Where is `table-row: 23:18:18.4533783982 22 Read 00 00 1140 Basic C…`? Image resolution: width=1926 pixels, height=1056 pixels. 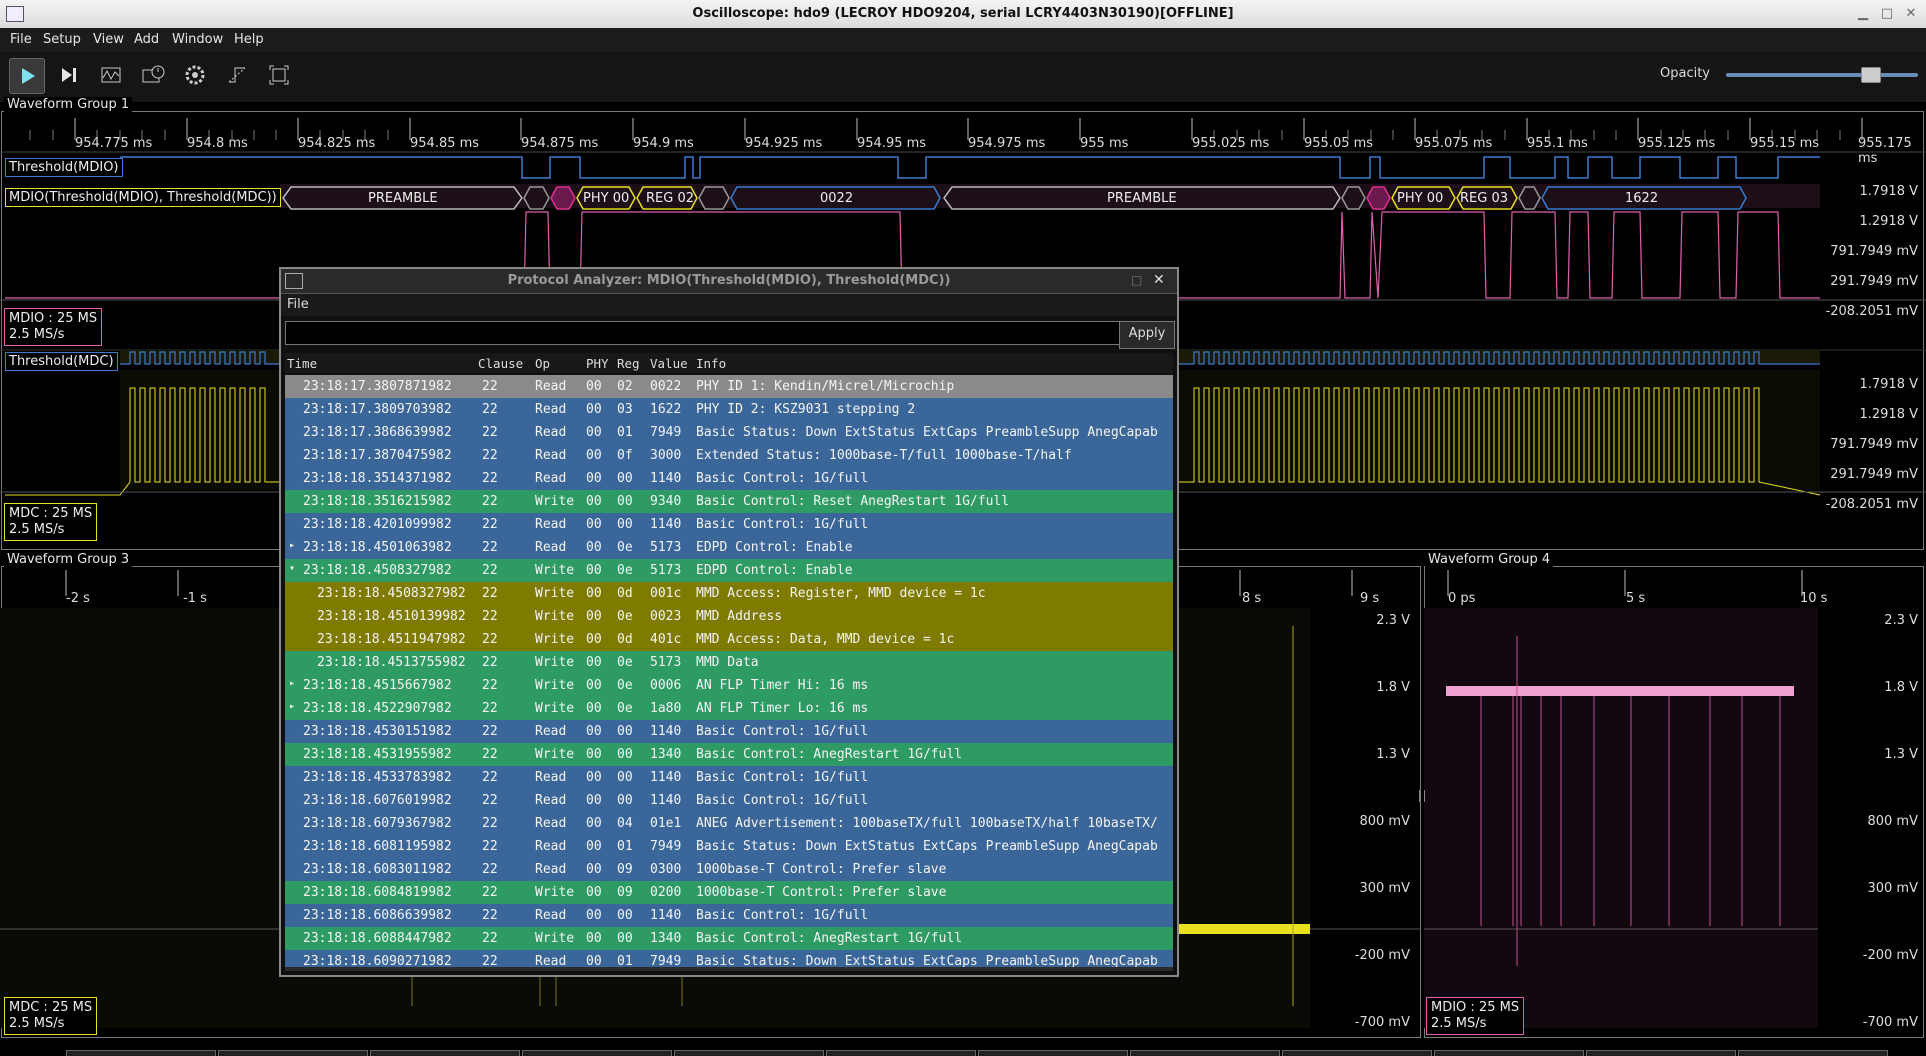 table-row: 23:18:18.4533783982 22 Read 00 00 1140 Basic C… is located at coordinates (729, 777).